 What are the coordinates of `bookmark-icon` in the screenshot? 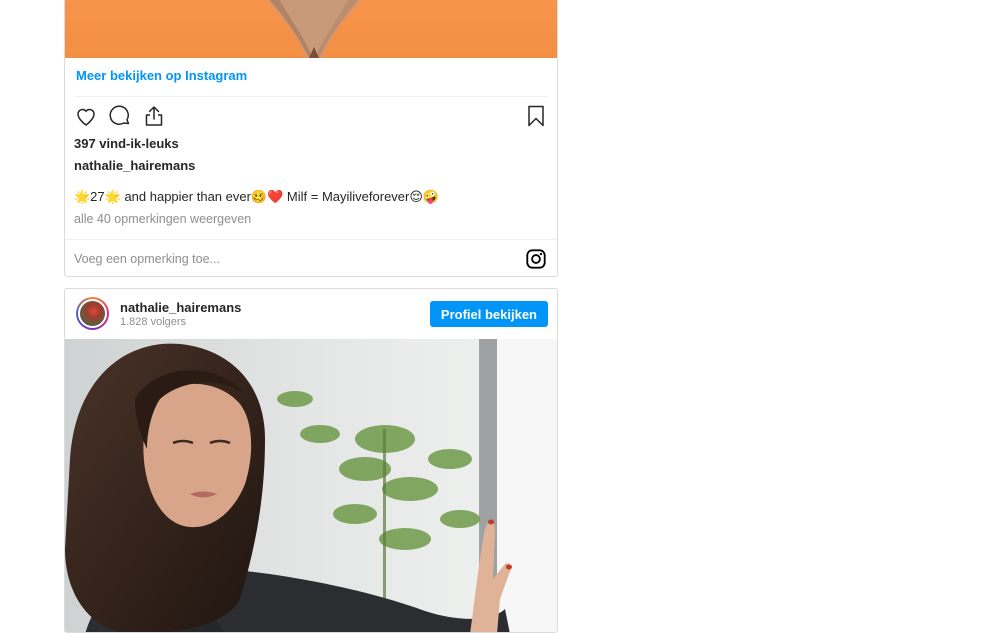 It's located at (536, 116).